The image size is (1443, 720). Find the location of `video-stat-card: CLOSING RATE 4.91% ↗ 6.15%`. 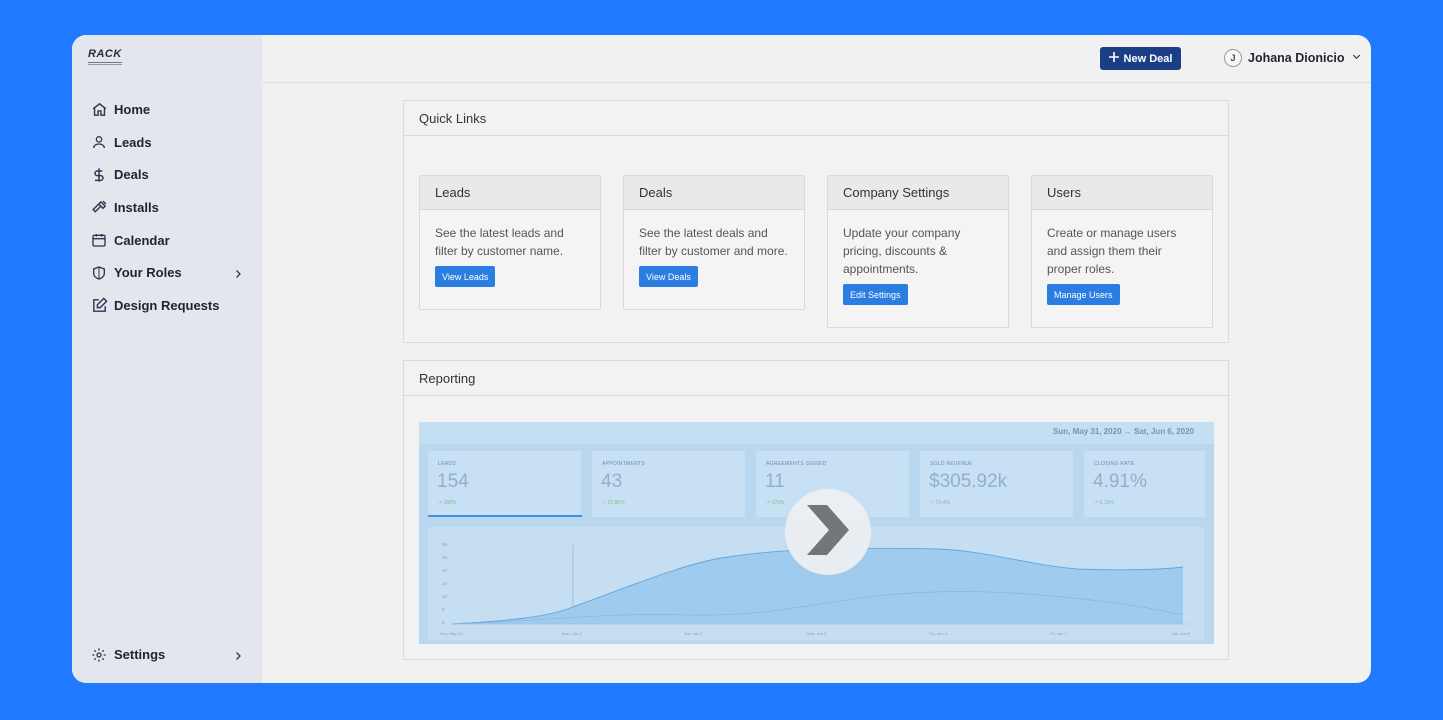

video-stat-card: CLOSING RATE 4.91% ↗ 6.15% is located at coordinates (1144, 484).